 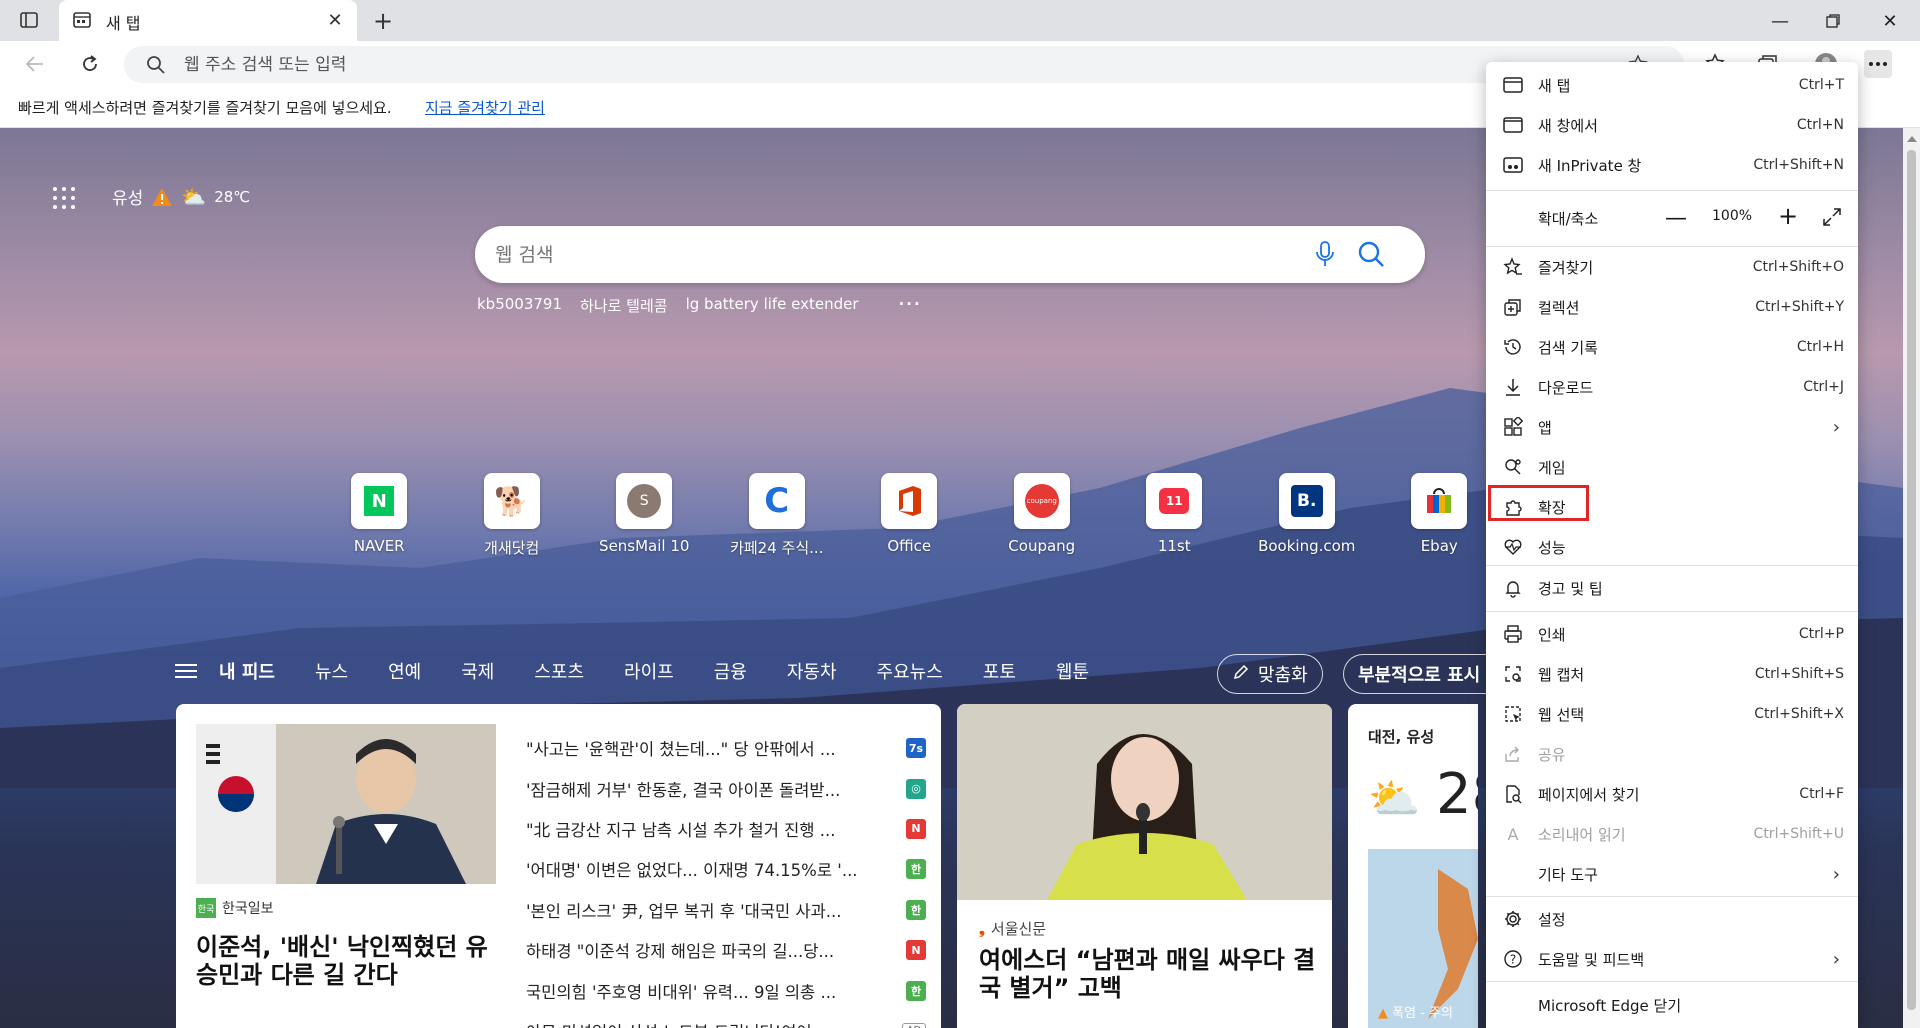 What do you see at coordinates (512, 515) in the screenshot?
I see `quicklink-dog: 🐕 개새닷컴` at bounding box center [512, 515].